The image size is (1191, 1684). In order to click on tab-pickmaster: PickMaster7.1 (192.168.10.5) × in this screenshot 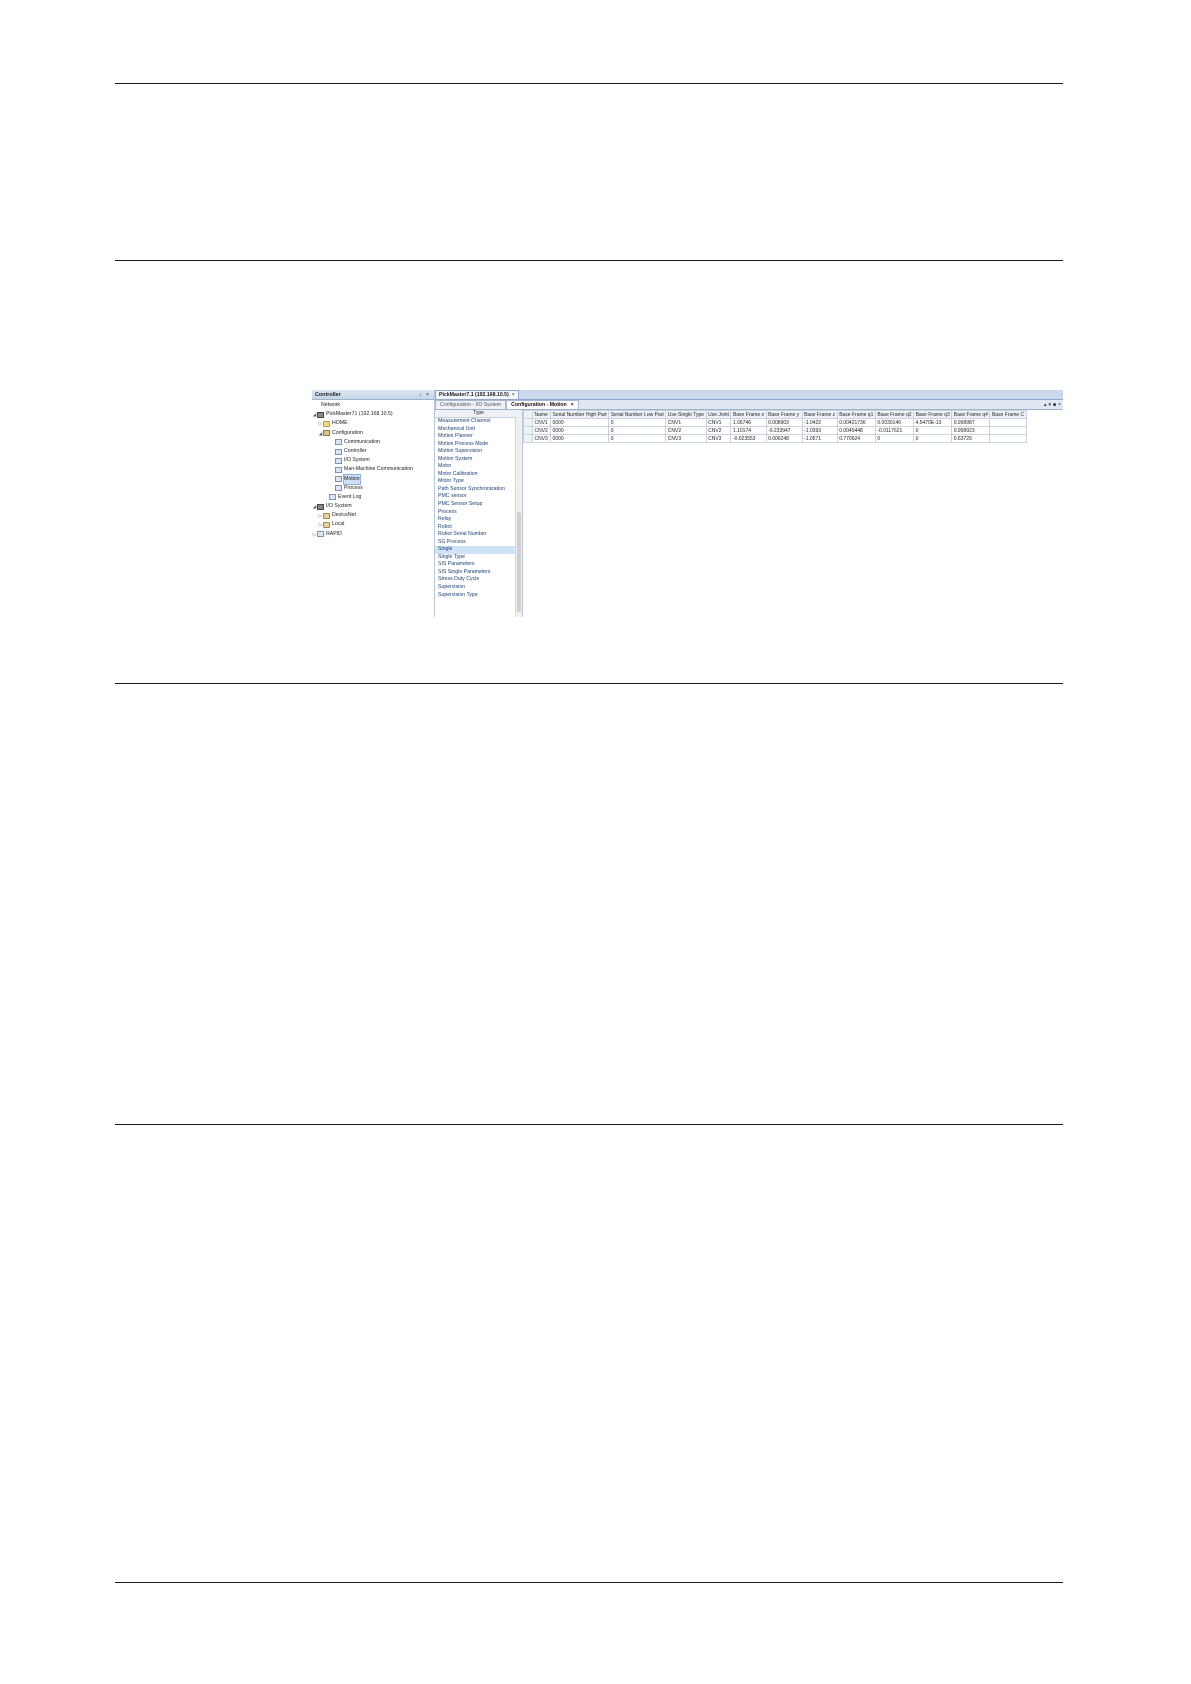, I will do `click(477, 394)`.